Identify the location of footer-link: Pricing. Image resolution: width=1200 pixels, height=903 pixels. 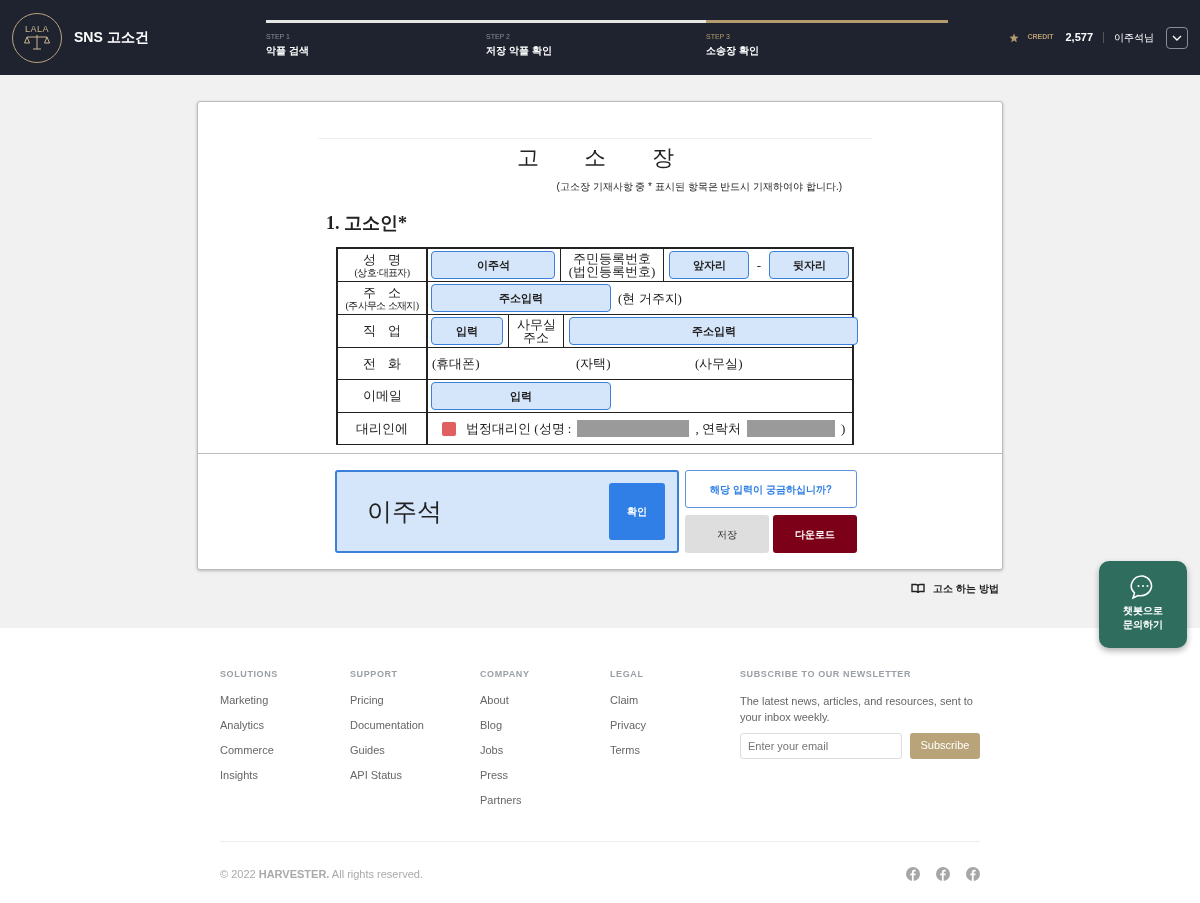
(415, 700).